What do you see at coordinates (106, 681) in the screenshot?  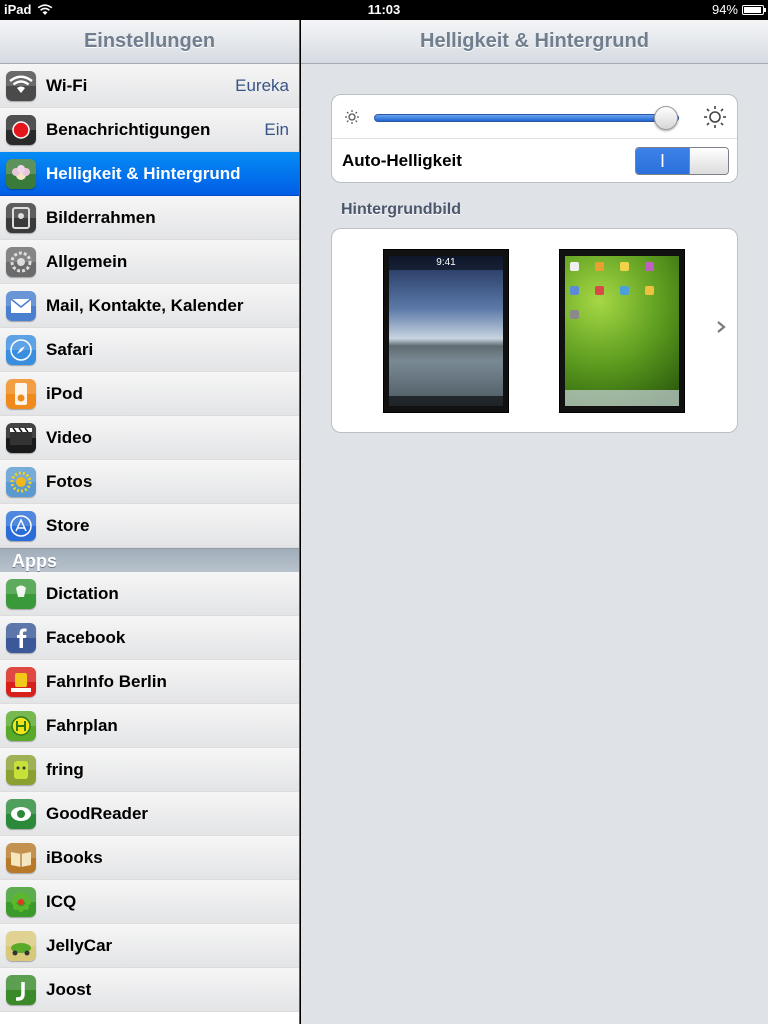 I see `app-item-label: FahrInfo Berlin` at bounding box center [106, 681].